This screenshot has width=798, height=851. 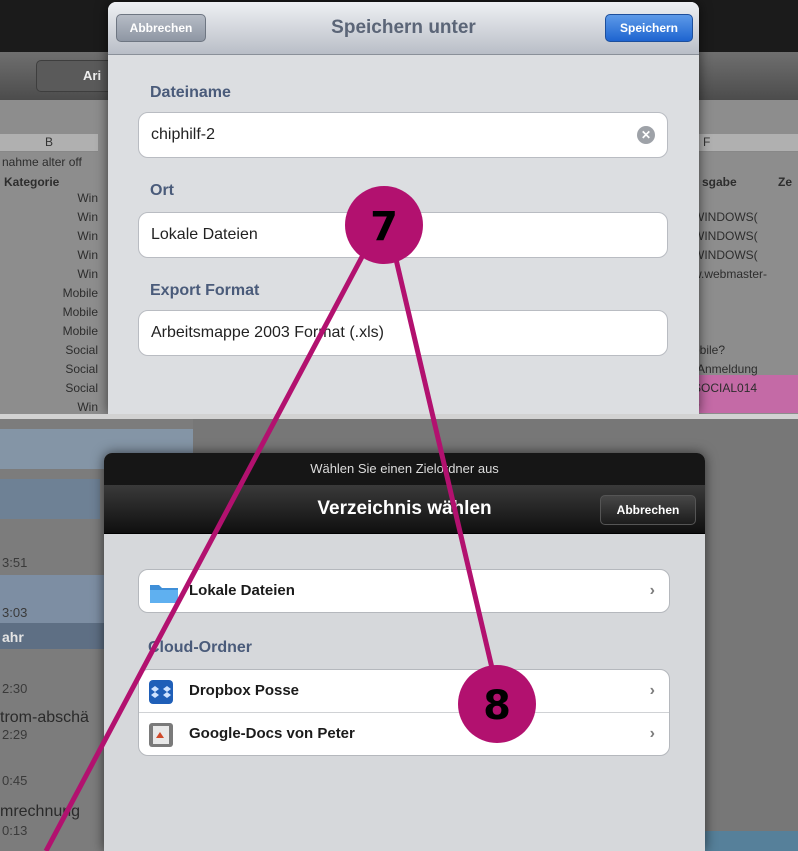 What do you see at coordinates (403, 135) in the screenshot?
I see `filename-field: chiphilf-2 ✕` at bounding box center [403, 135].